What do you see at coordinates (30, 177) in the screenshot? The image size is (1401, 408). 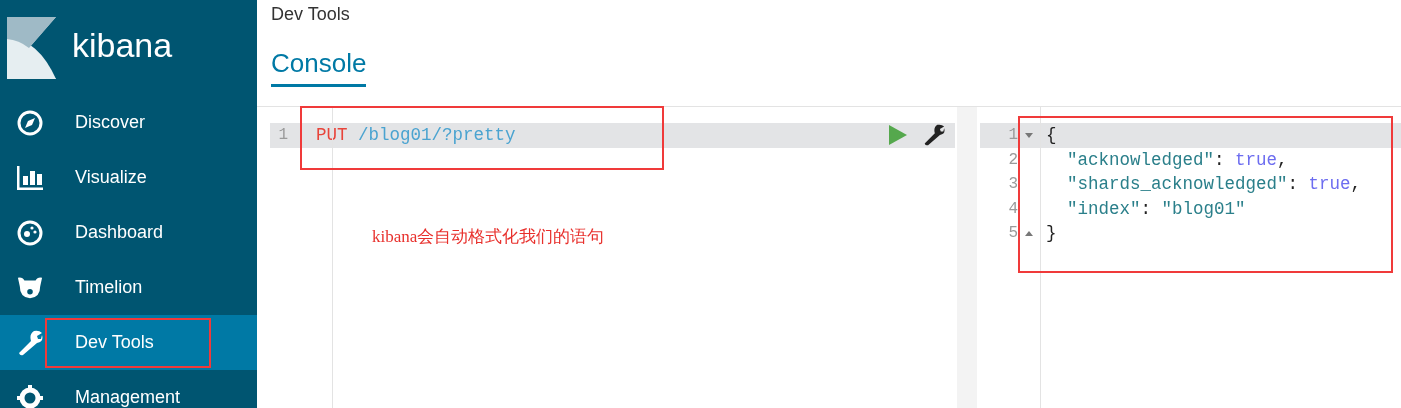 I see `bar-chart-icon` at bounding box center [30, 177].